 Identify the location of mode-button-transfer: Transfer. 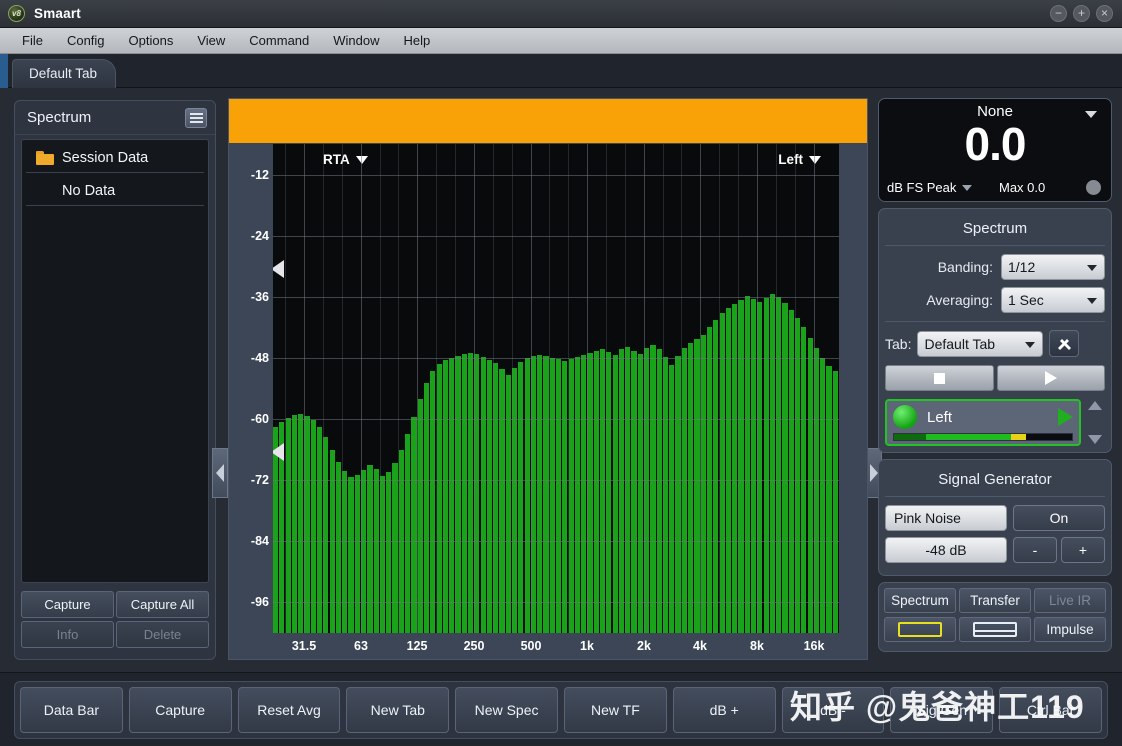
(995, 600).